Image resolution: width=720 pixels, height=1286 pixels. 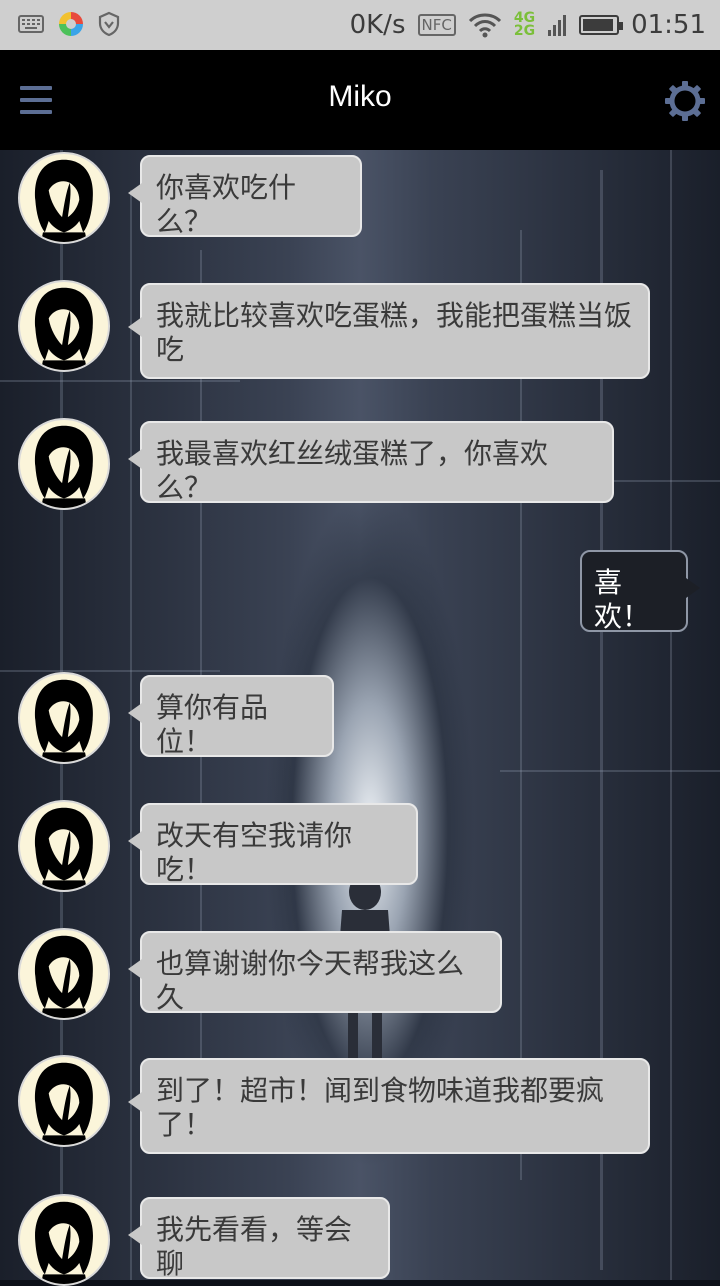 What do you see at coordinates (640, 591) in the screenshot?
I see `message-bubble-sent: 喜欢！` at bounding box center [640, 591].